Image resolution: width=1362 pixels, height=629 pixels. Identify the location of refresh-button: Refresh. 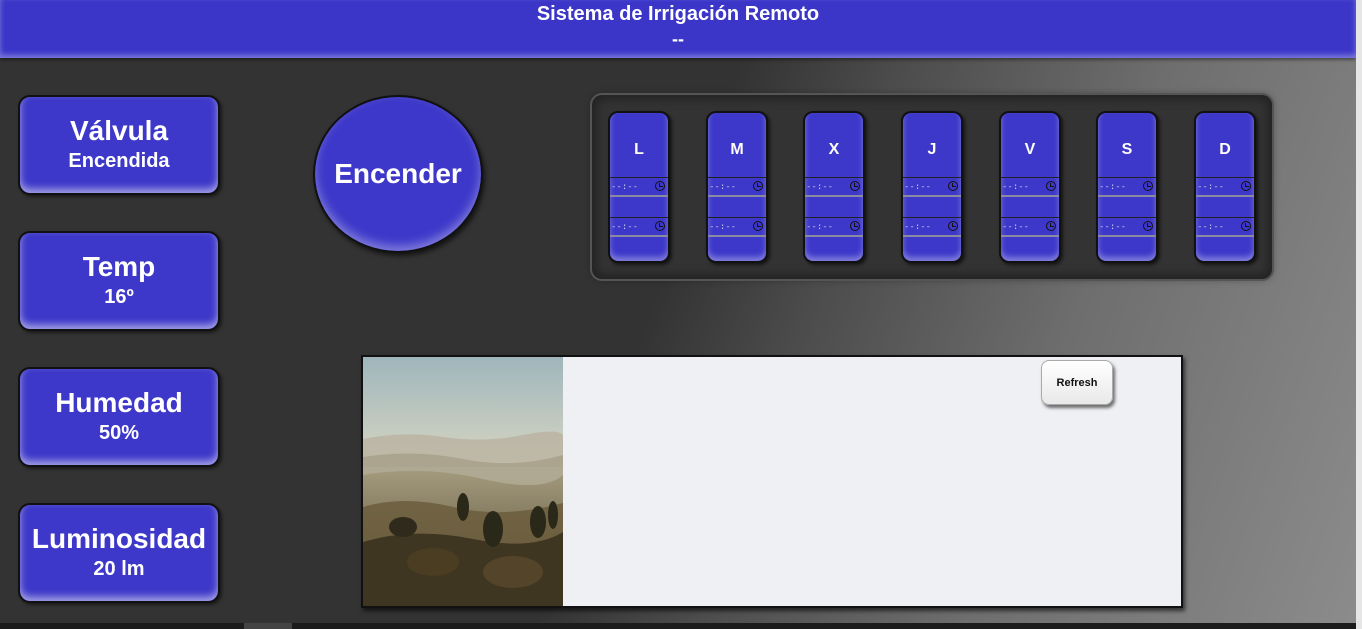
(1077, 382).